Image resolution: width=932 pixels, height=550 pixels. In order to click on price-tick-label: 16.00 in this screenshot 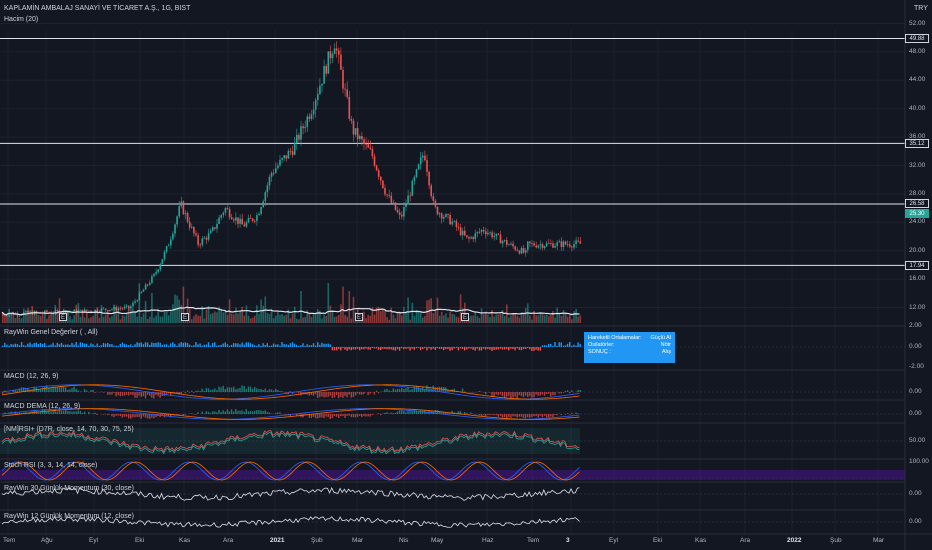, I will do `click(917, 279)`.